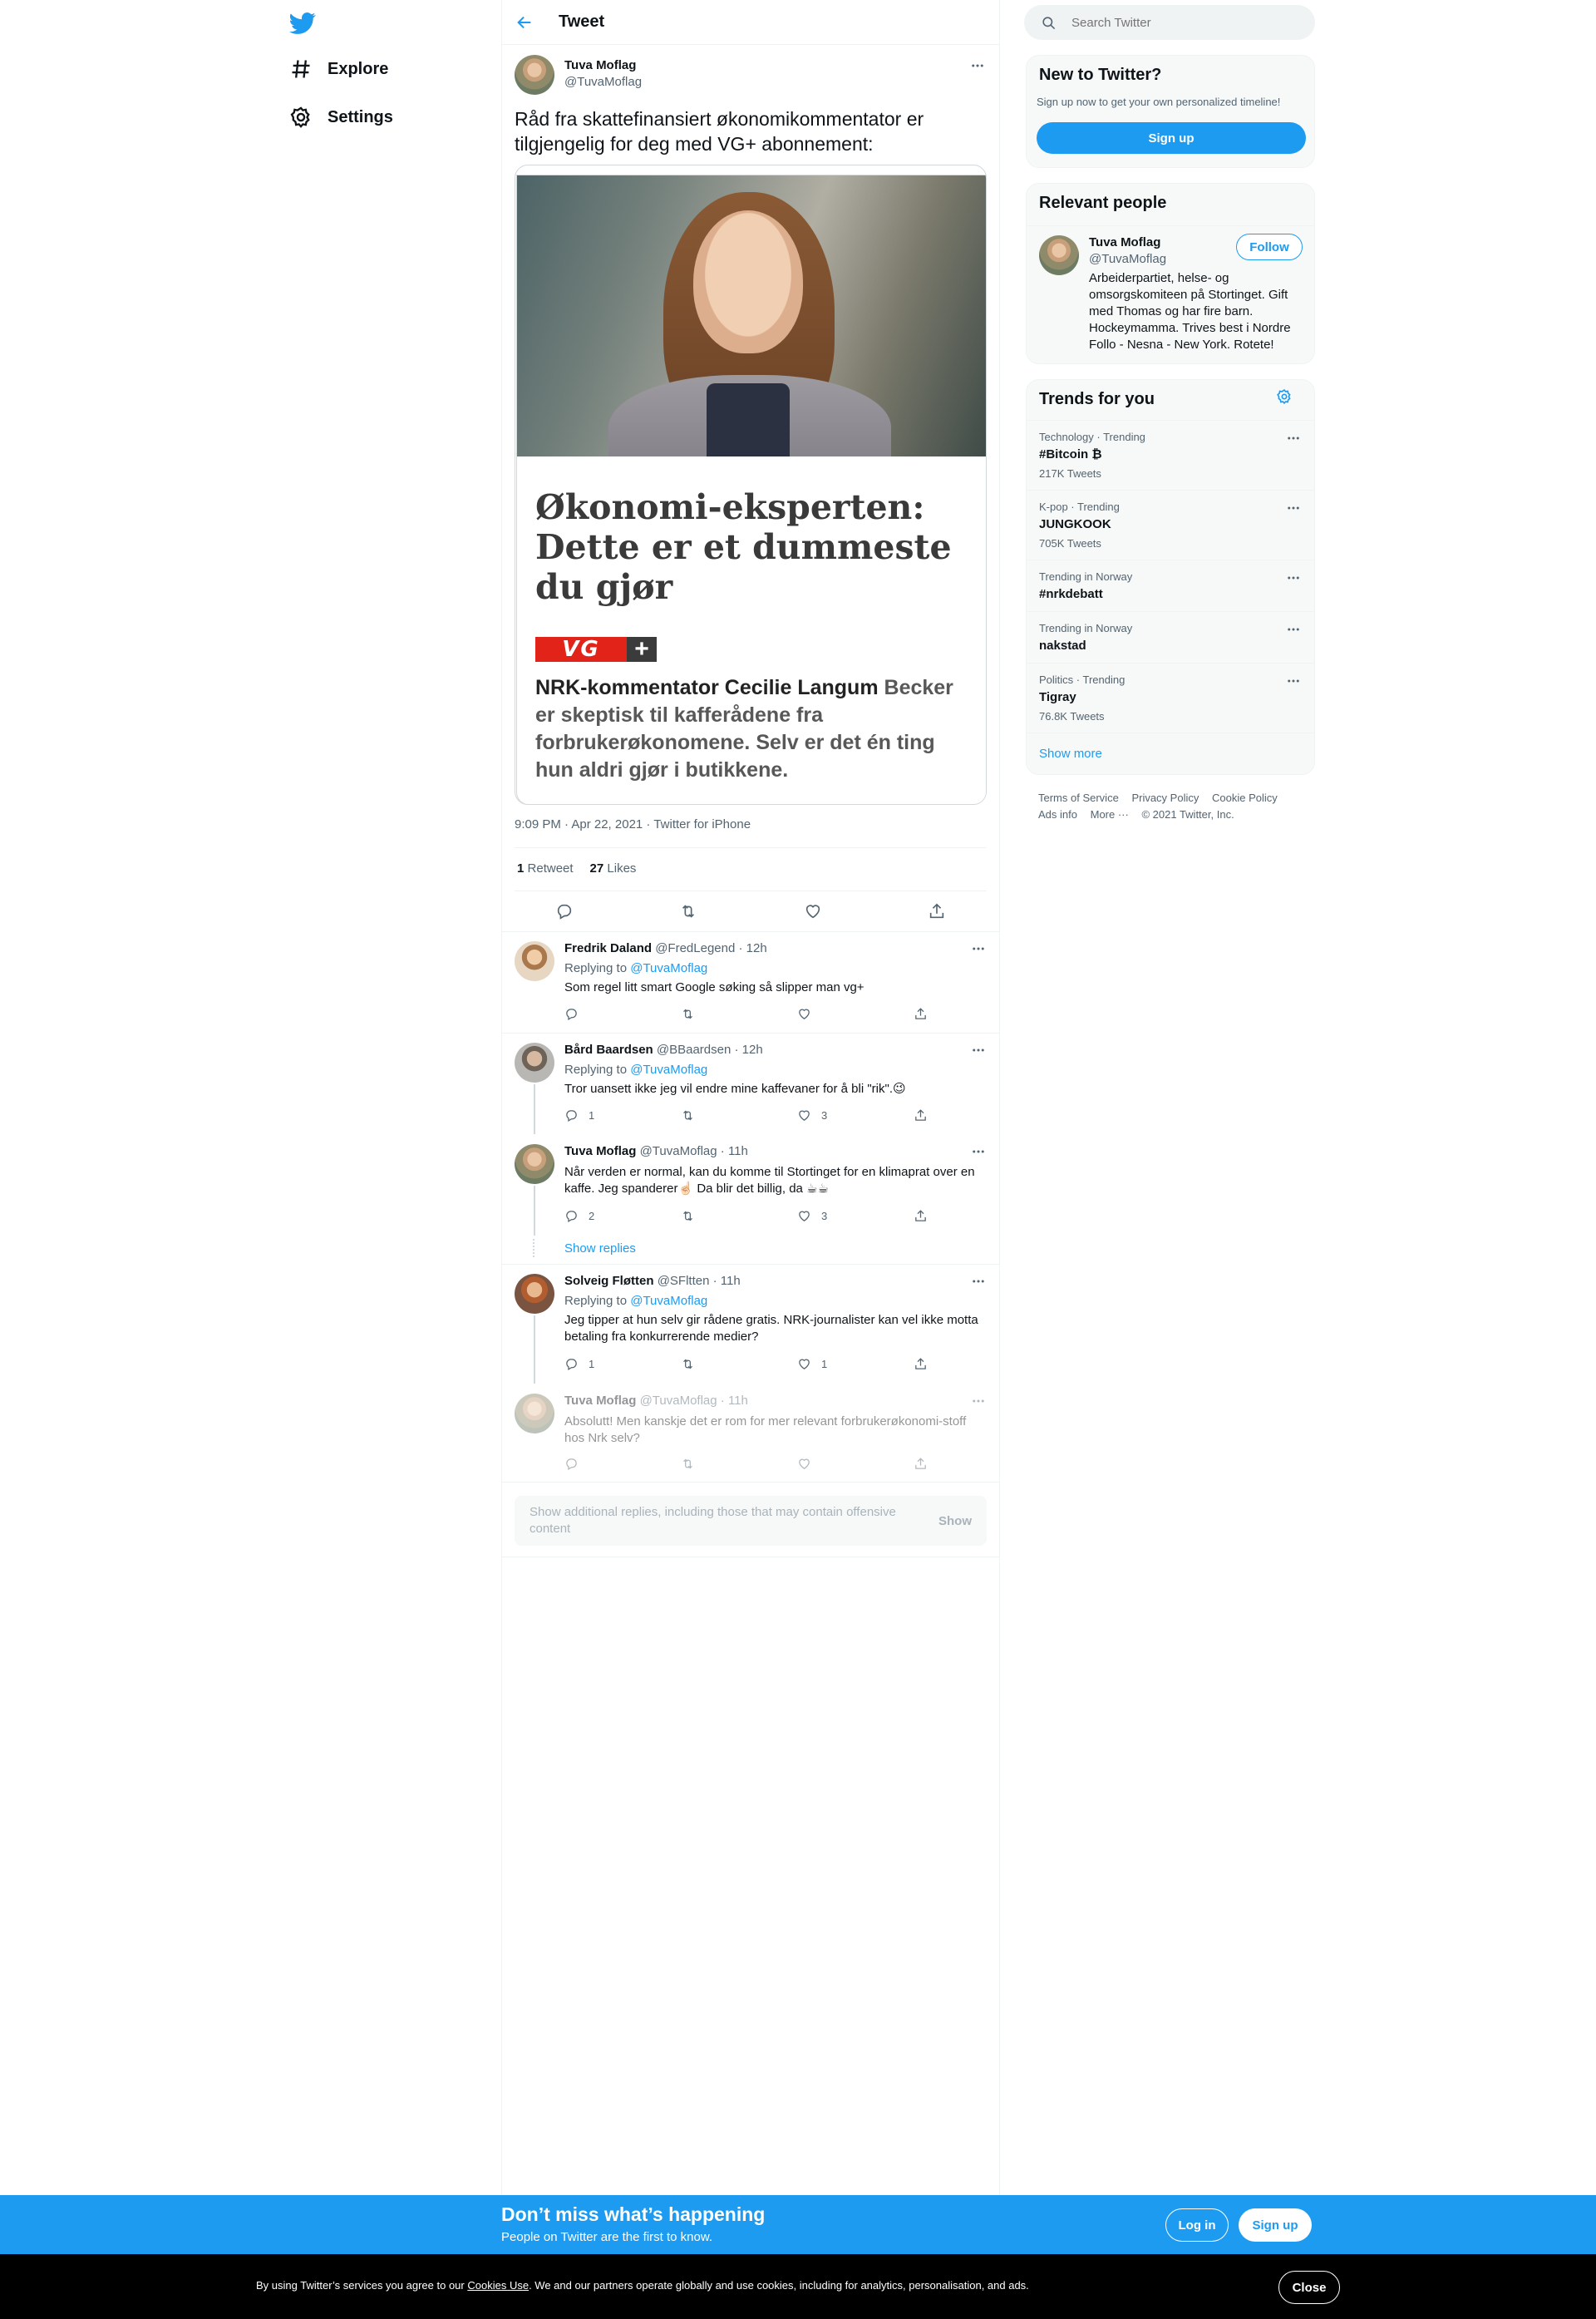 This screenshot has width=1596, height=2319. What do you see at coordinates (1197, 2225) in the screenshot?
I see `login-button: Log in` at bounding box center [1197, 2225].